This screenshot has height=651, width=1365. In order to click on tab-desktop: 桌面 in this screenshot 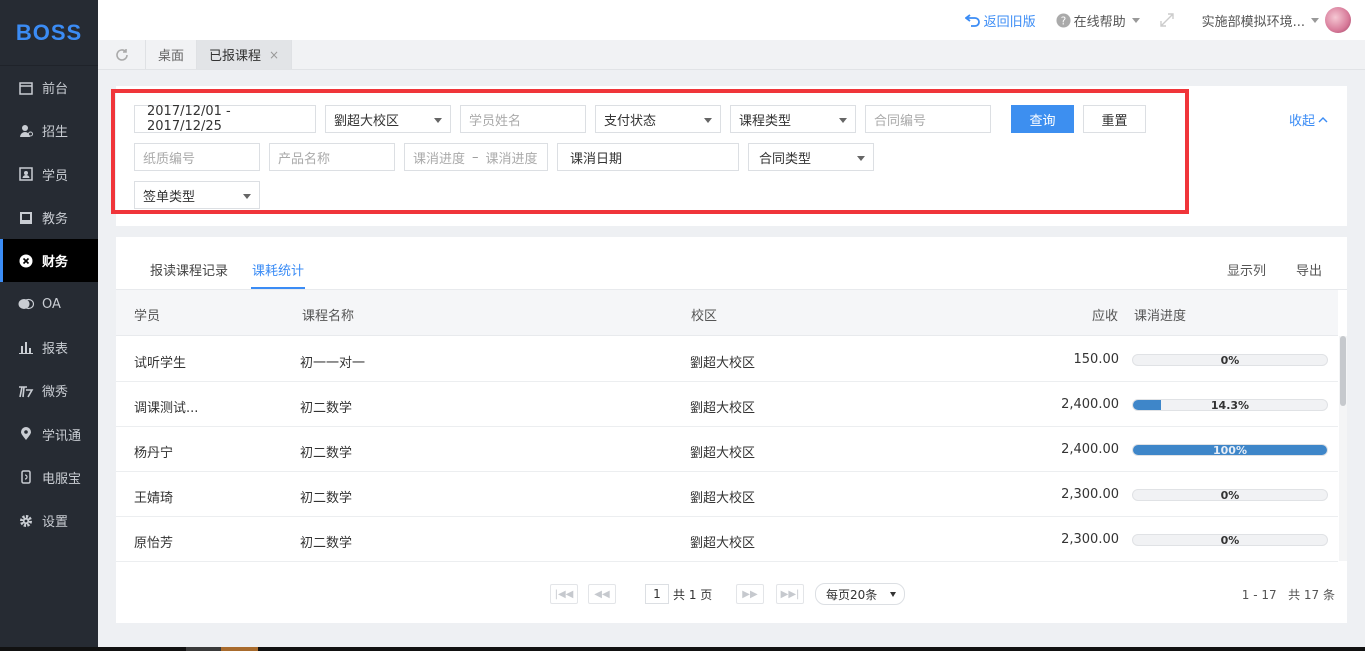, I will do `click(172, 54)`.